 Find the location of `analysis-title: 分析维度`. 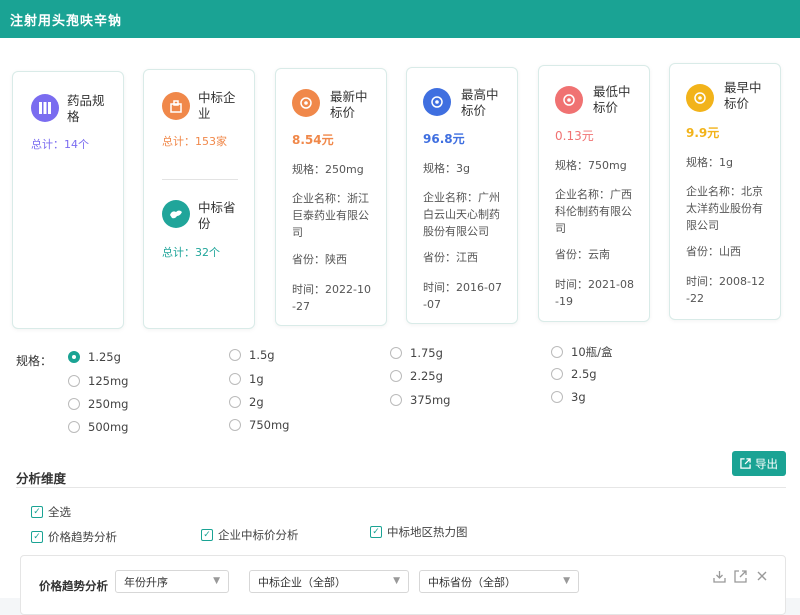

analysis-title: 分析维度 is located at coordinates (41, 478).